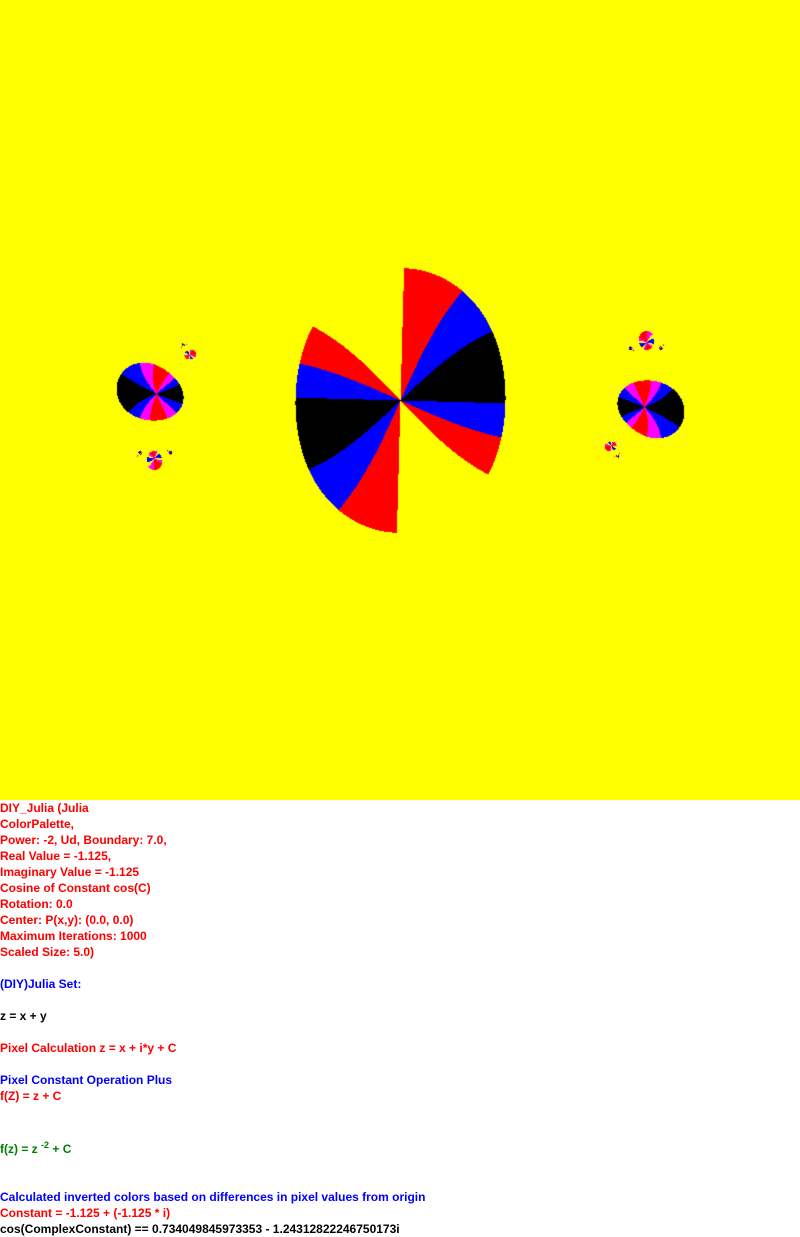  Describe the element at coordinates (45, 1145) in the screenshot. I see `formula-fz-exponent: -2` at that location.